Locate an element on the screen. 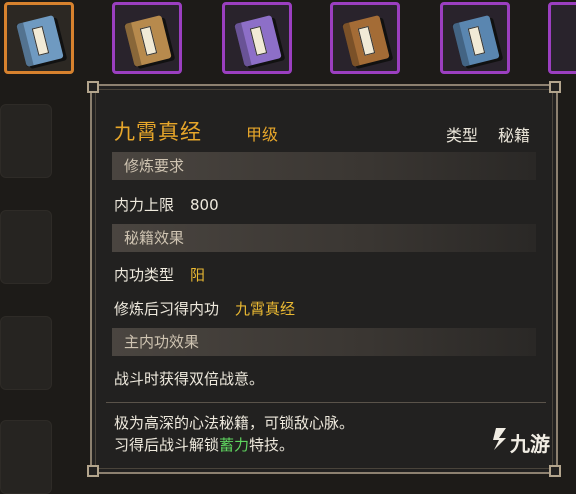 This screenshot has width=576, height=494. item-type-label: 类型 is located at coordinates (462, 135).